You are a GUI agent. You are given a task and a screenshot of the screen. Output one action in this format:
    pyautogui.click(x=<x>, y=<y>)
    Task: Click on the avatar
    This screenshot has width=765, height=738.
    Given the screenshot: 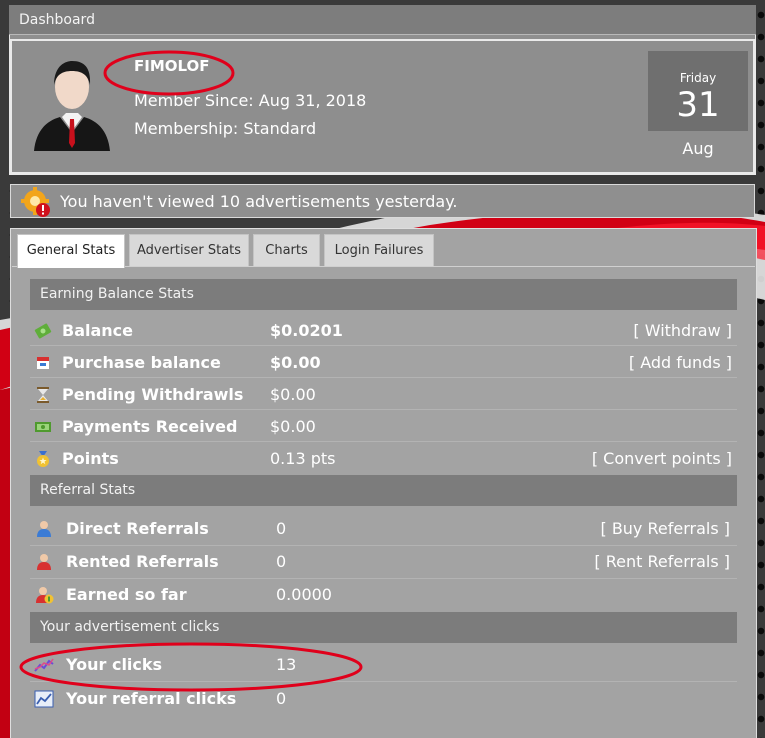 What is the action you would take?
    pyautogui.click(x=72, y=106)
    